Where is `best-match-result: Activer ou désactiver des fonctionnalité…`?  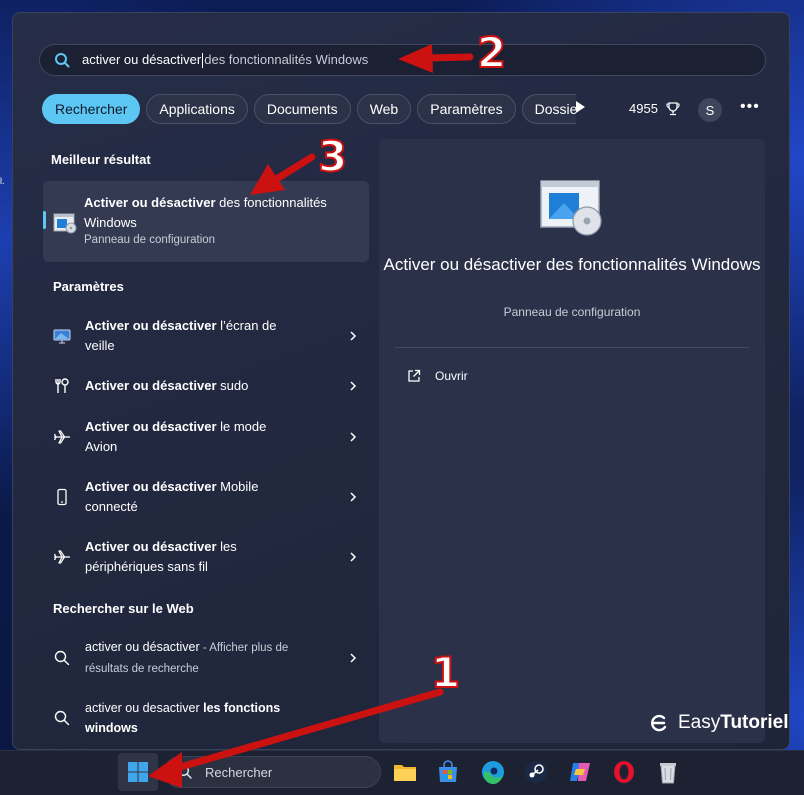
best-match-result: Activer ou désactiver des fonctionnalité… is located at coordinates (206, 221).